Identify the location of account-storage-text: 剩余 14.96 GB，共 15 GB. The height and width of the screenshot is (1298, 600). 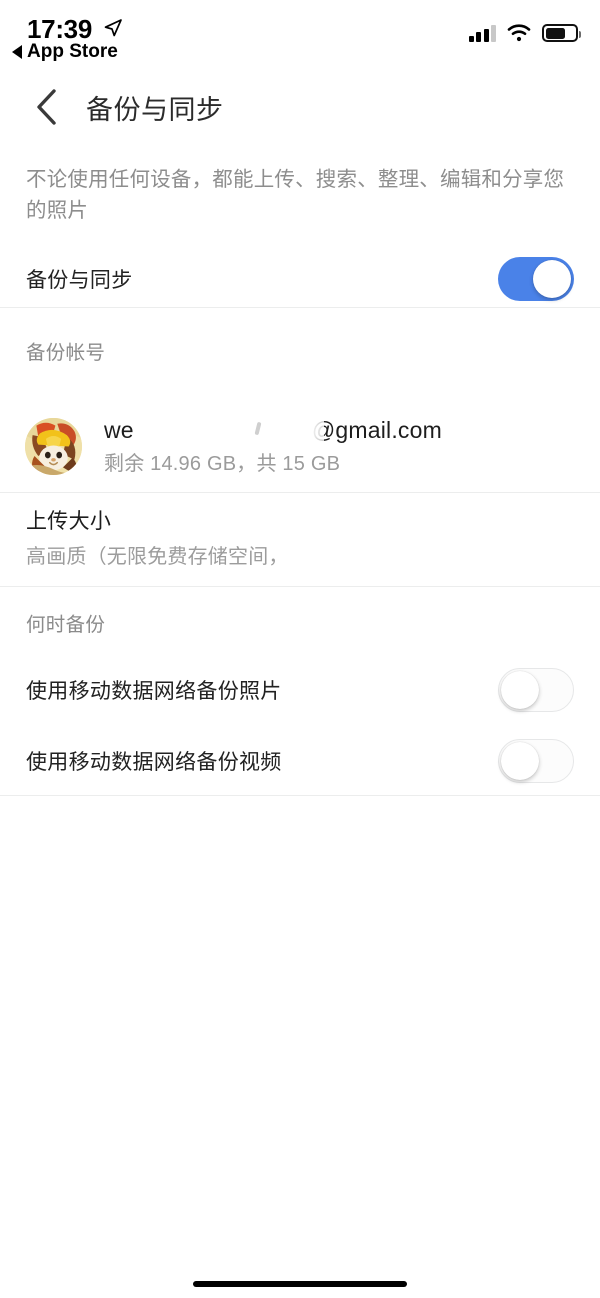
(222, 463).